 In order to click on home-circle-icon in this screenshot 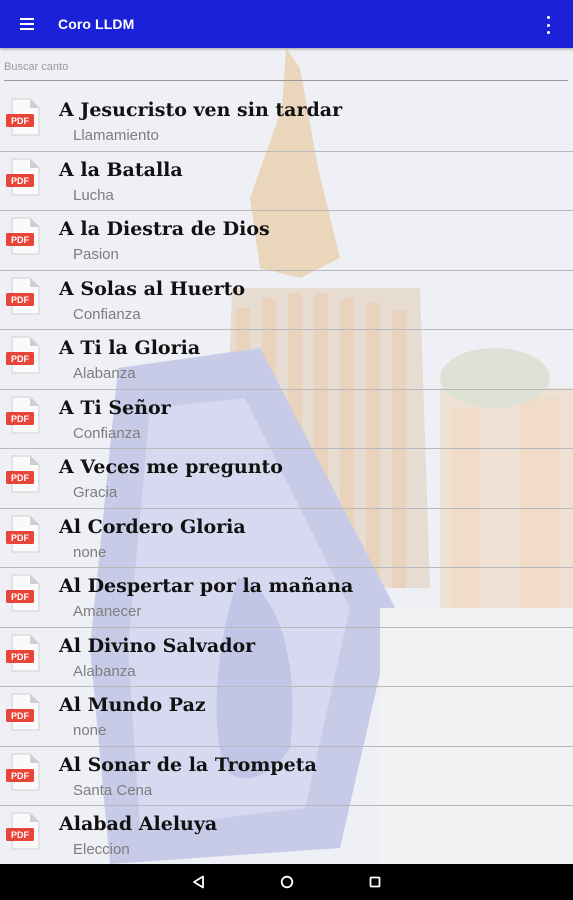, I will do `click(287, 882)`.